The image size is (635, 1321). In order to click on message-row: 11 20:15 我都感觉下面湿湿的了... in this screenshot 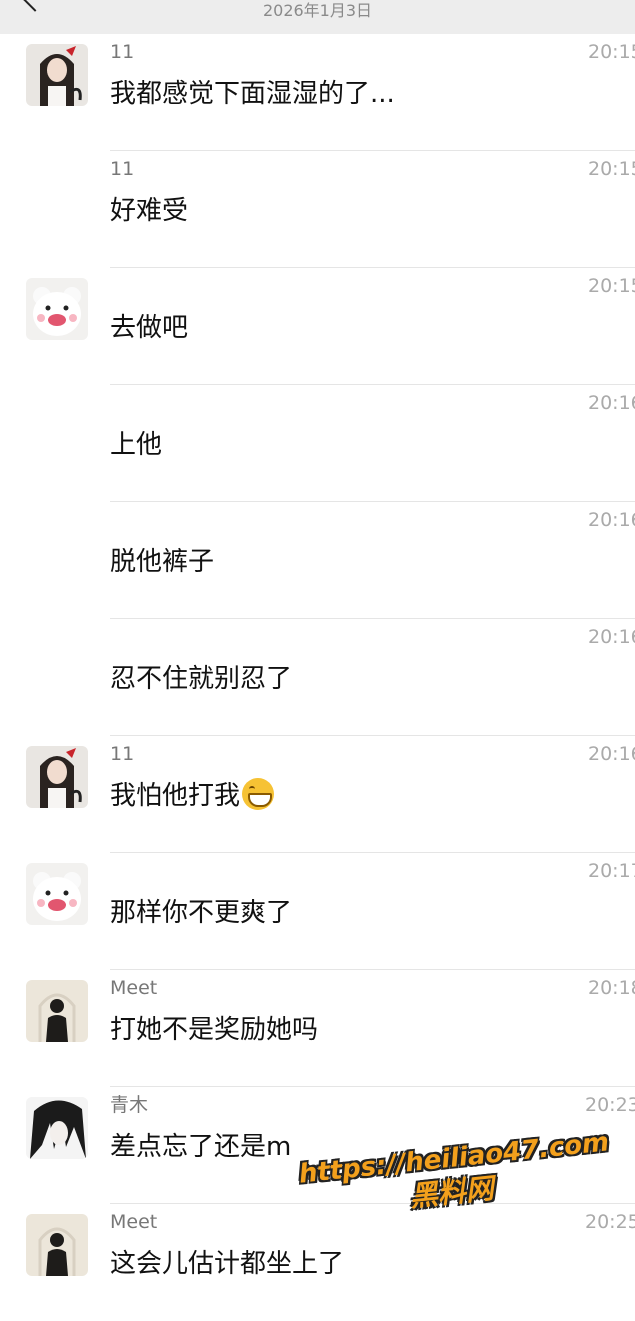, I will do `click(317, 92)`.